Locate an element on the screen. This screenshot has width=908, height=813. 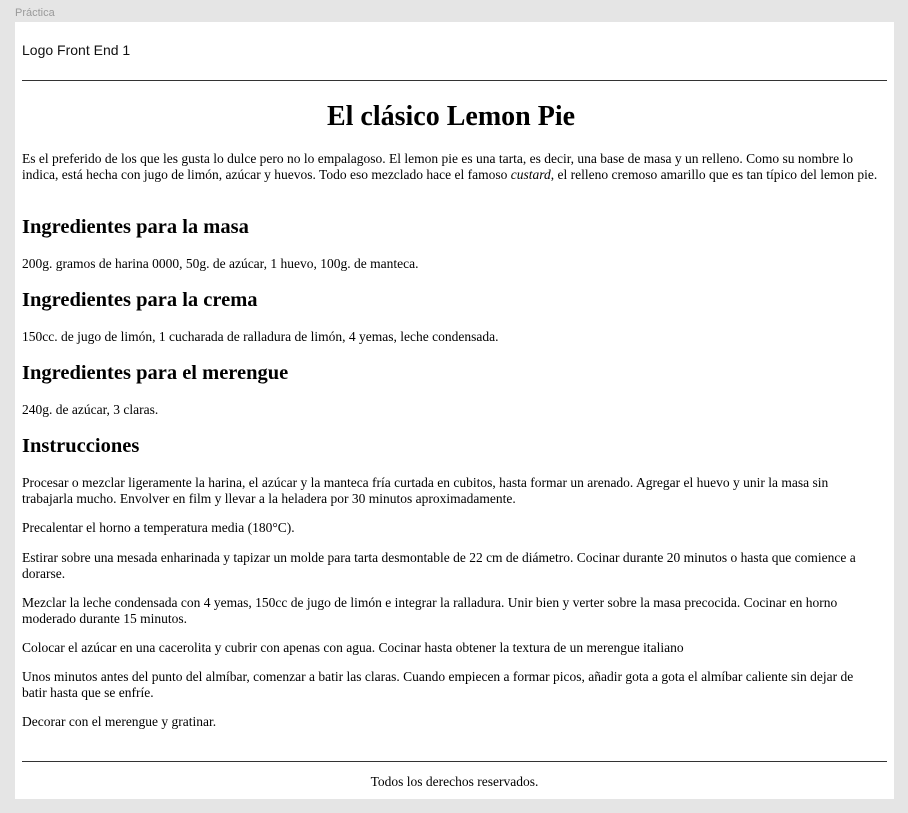
instruction-step: Decorar con el merengue y gratinar. is located at coordinates (119, 721).